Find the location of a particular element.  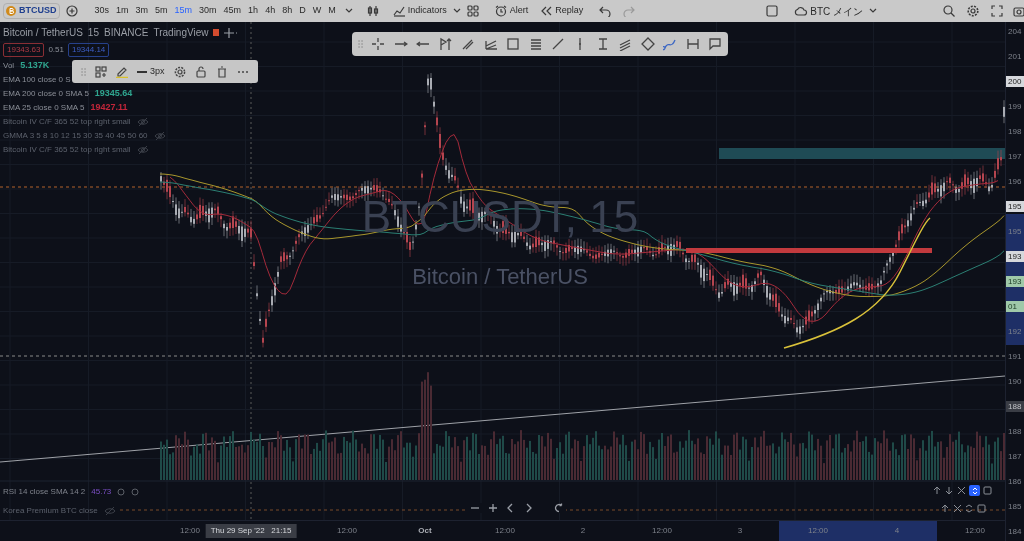

arrow-down-icon is located at coordinates (949, 490).